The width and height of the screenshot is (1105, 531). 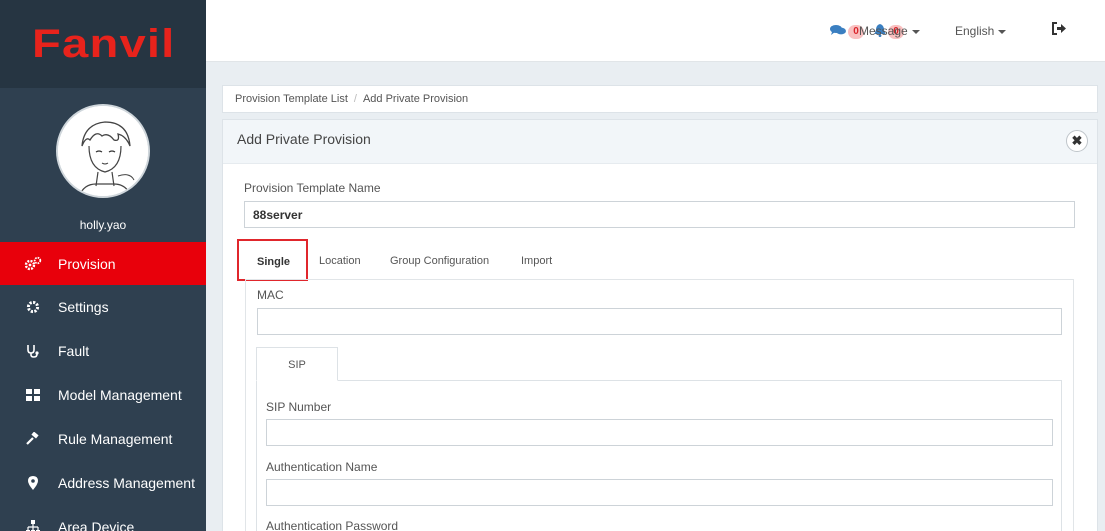 I want to click on gear-icon, so click(x=33, y=307).